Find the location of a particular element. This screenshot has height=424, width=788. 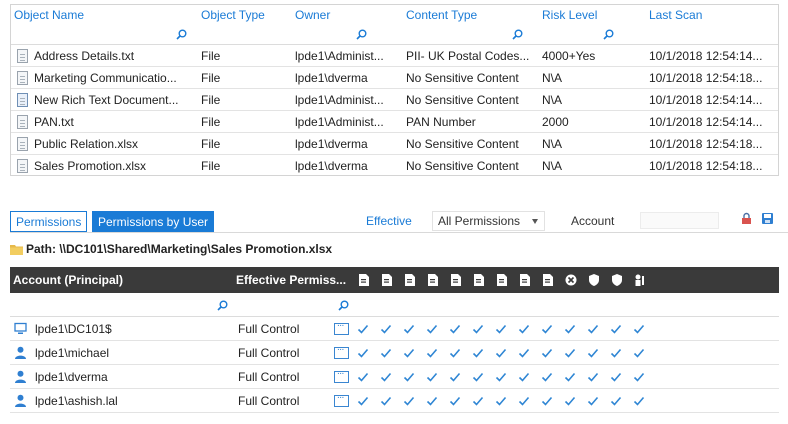

write-extended-attributes-icon is located at coordinates (502, 280).